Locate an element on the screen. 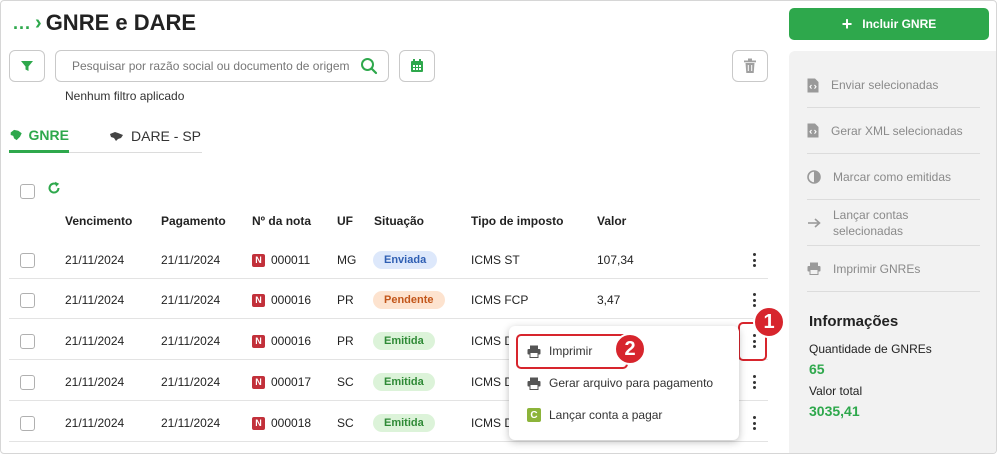  refresh-icon is located at coordinates (54, 188).